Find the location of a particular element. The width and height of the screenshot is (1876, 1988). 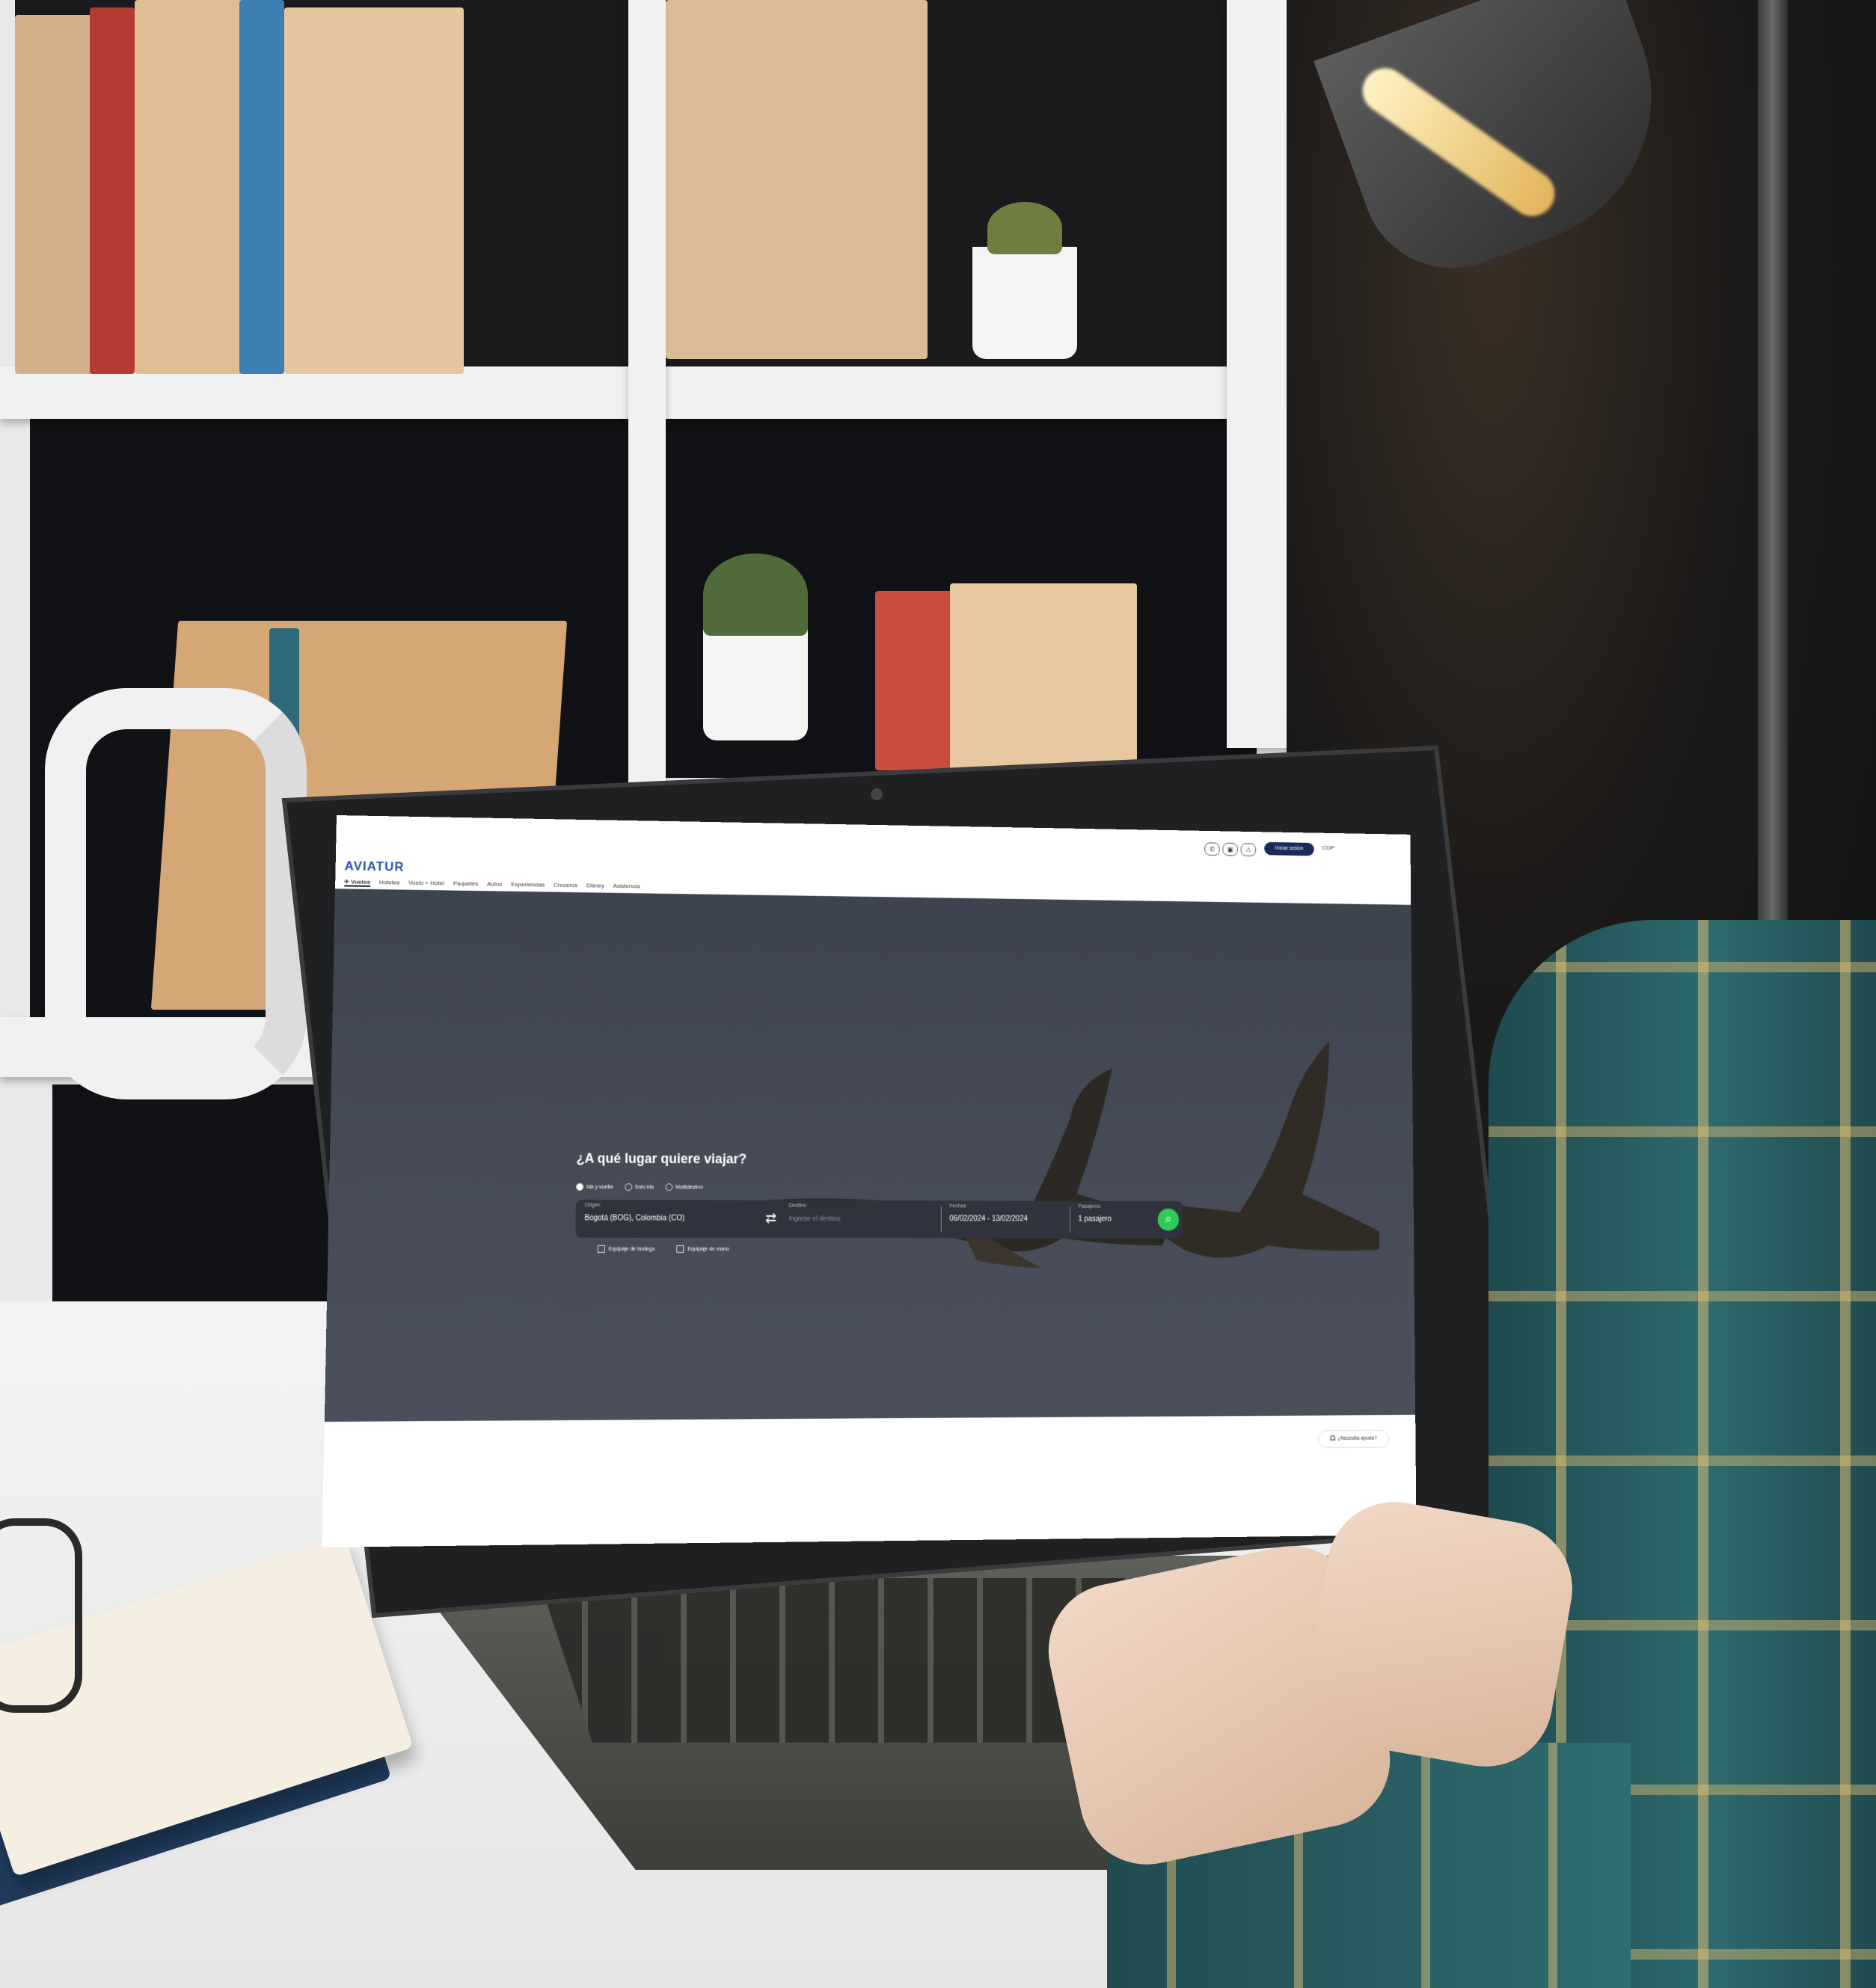

trip-roundtrip-radio: Ida y vuelta is located at coordinates (595, 1186).